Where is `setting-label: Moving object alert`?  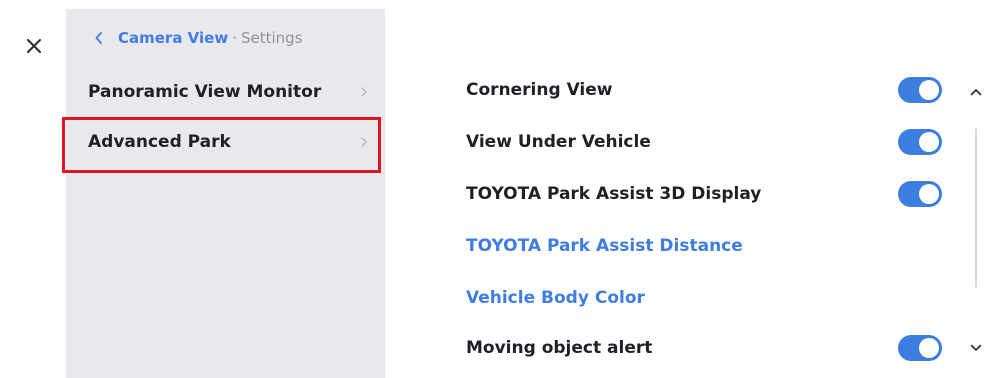
setting-label: Moving object alert is located at coordinates (559, 348).